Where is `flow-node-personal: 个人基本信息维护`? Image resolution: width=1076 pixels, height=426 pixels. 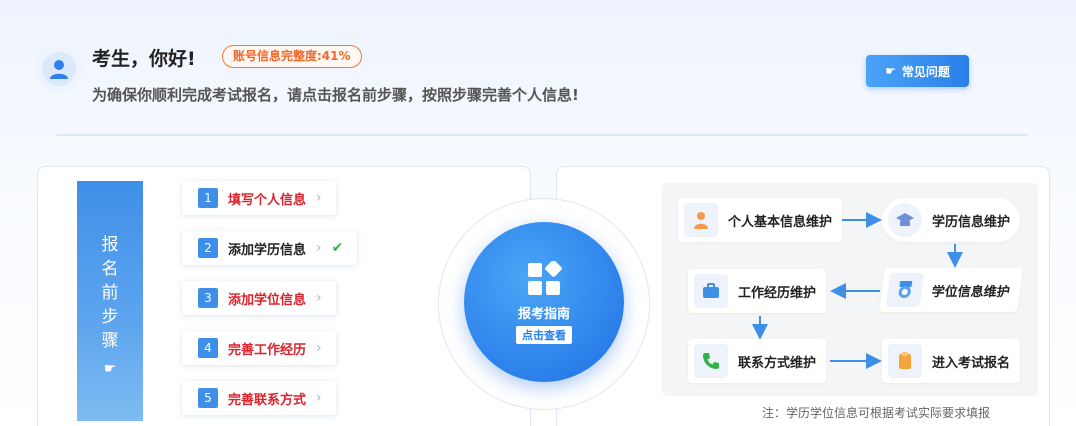
flow-node-personal: 个人基本信息维护 is located at coordinates (760, 220).